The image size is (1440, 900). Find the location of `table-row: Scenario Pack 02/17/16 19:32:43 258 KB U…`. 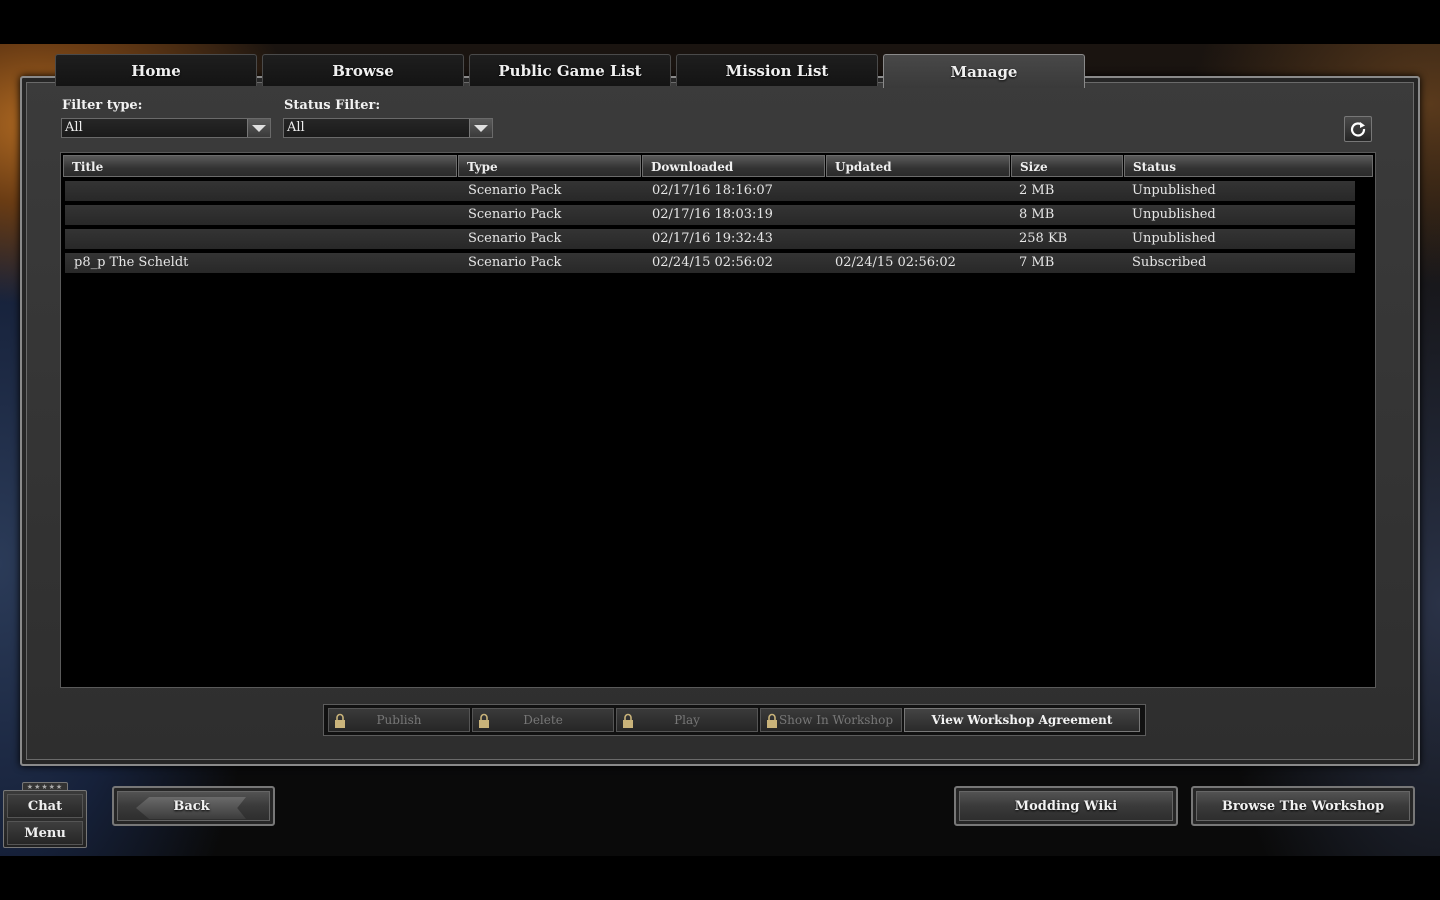

table-row: Scenario Pack 02/17/16 19:32:43 258 KB U… is located at coordinates (710, 239).